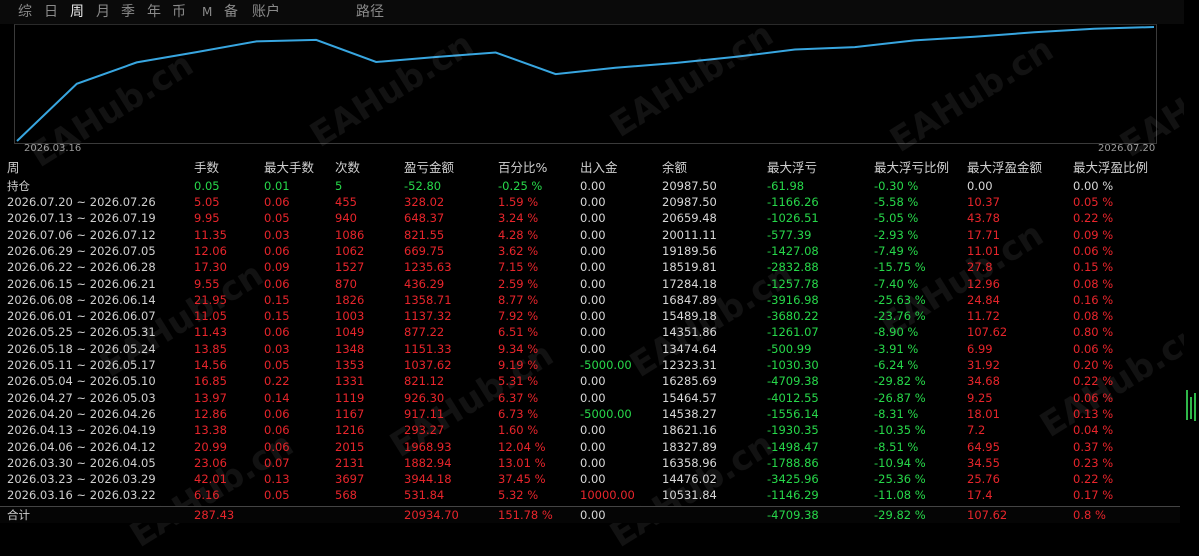  Describe the element at coordinates (428, 479) in the screenshot. I see `cell-pnl: 3944.18` at that location.